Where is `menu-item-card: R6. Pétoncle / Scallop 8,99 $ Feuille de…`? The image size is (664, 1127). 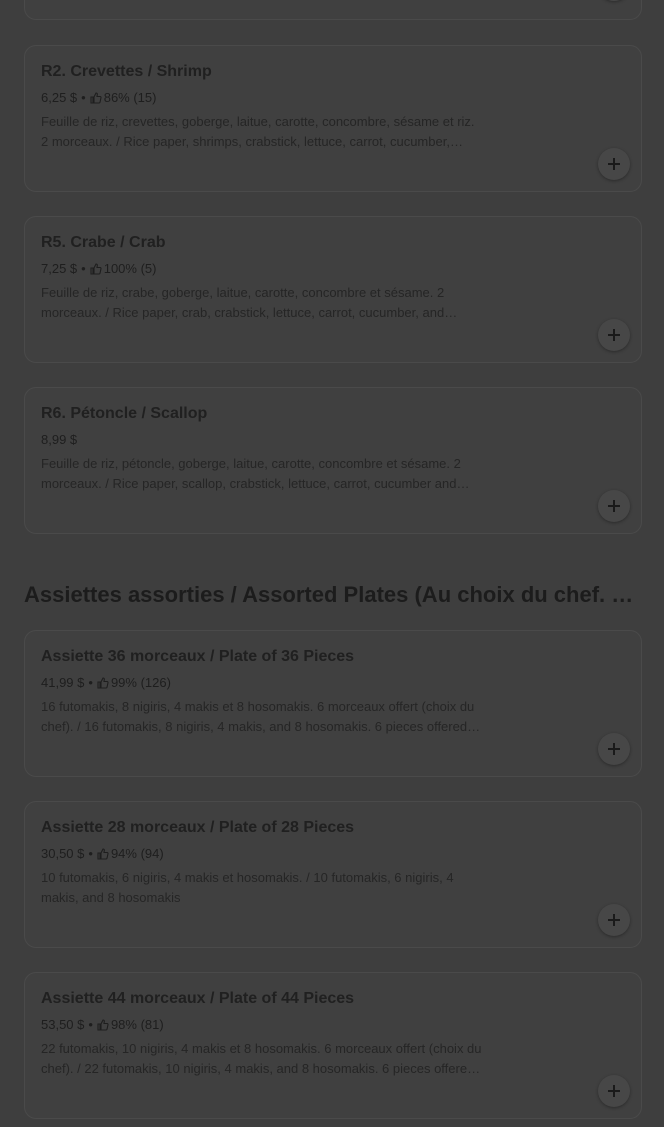
menu-item-card: R6. Pétoncle / Scallop 8,99 $ Feuille de… is located at coordinates (333, 460).